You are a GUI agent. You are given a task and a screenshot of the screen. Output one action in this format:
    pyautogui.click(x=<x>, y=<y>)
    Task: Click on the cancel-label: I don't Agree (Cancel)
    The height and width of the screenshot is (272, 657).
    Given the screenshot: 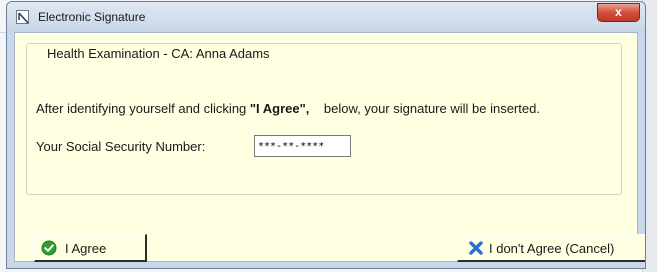 What is the action you would take?
    pyautogui.click(x=552, y=248)
    